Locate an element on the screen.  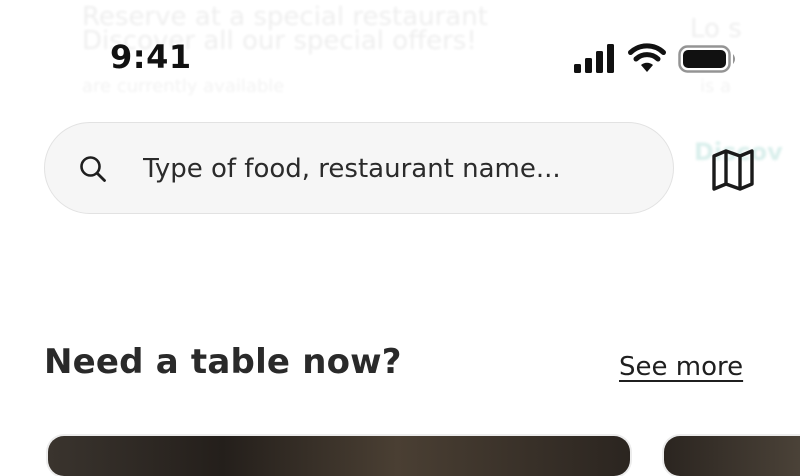
wifi-icon is located at coordinates (647, 57).